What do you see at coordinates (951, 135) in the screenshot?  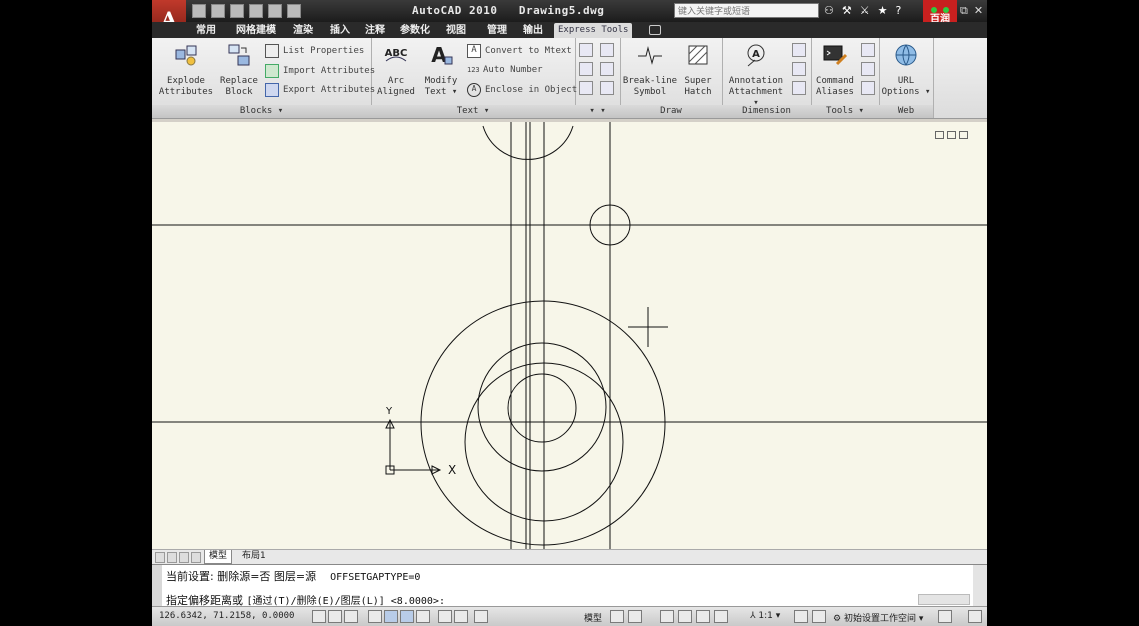 I see `viewport-restore-icon` at bounding box center [951, 135].